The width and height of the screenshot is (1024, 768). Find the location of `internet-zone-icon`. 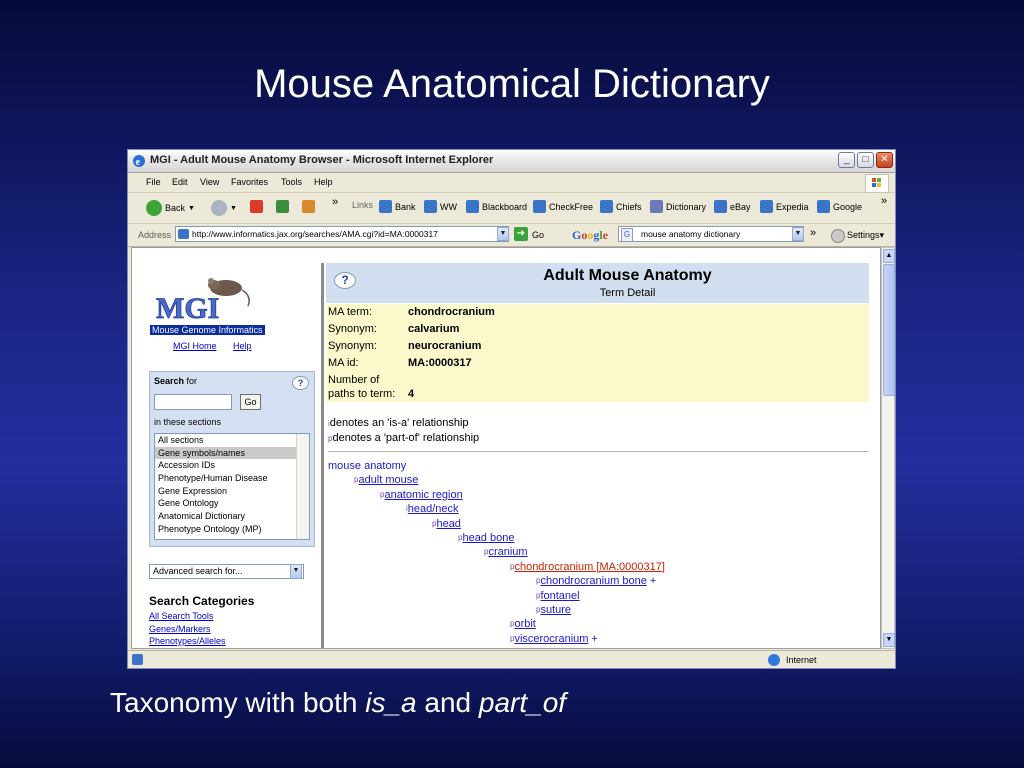

internet-zone-icon is located at coordinates (774, 660).